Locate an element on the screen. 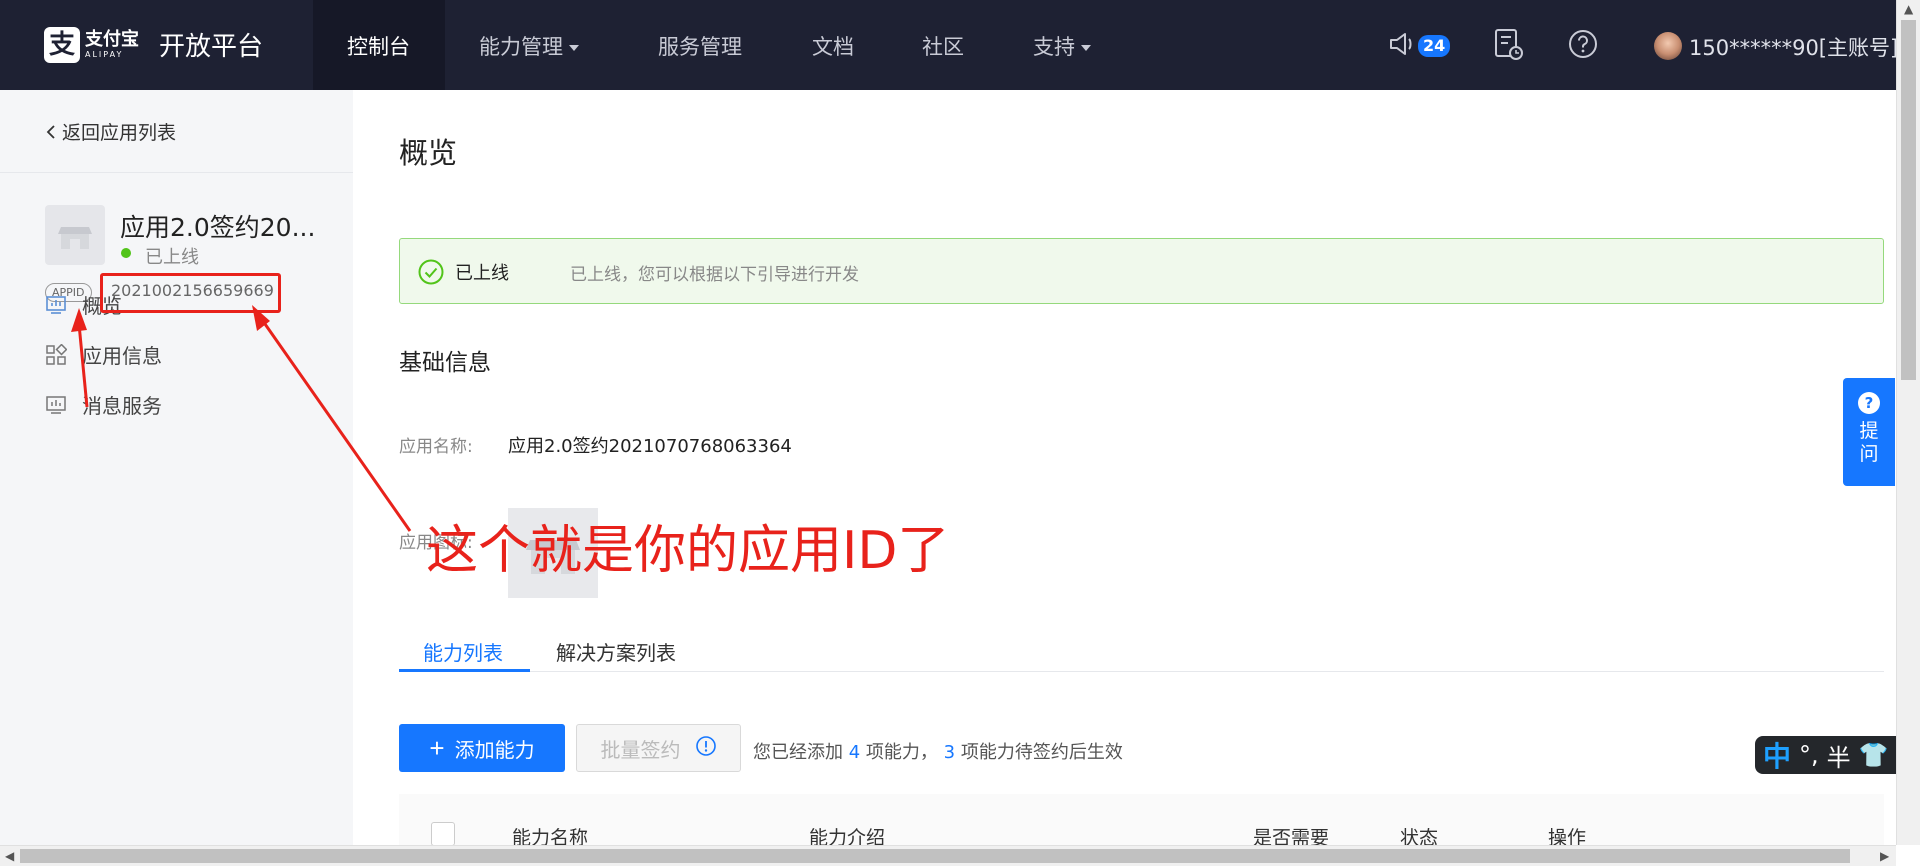 The width and height of the screenshot is (1920, 866). appid-highlight-box is located at coordinates (190, 293).